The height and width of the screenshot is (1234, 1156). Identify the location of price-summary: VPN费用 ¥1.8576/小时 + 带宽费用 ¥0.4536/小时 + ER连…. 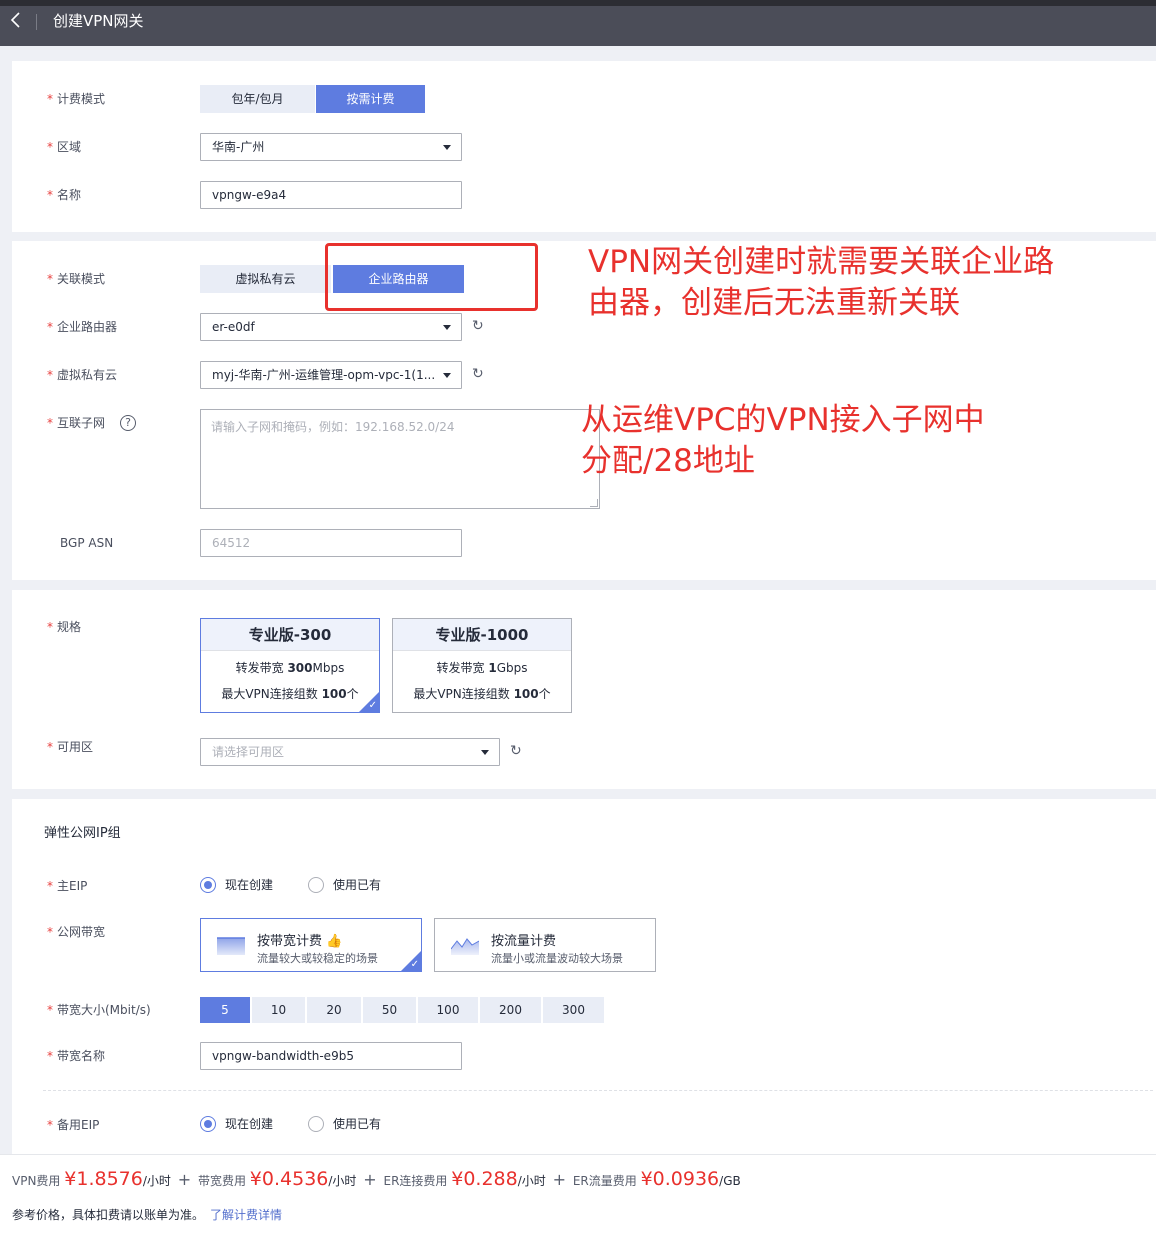
(376, 1179).